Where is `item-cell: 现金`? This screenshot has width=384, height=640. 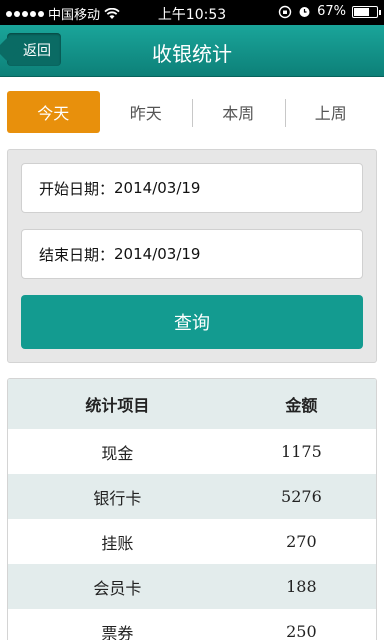 item-cell: 现金 is located at coordinates (117, 453).